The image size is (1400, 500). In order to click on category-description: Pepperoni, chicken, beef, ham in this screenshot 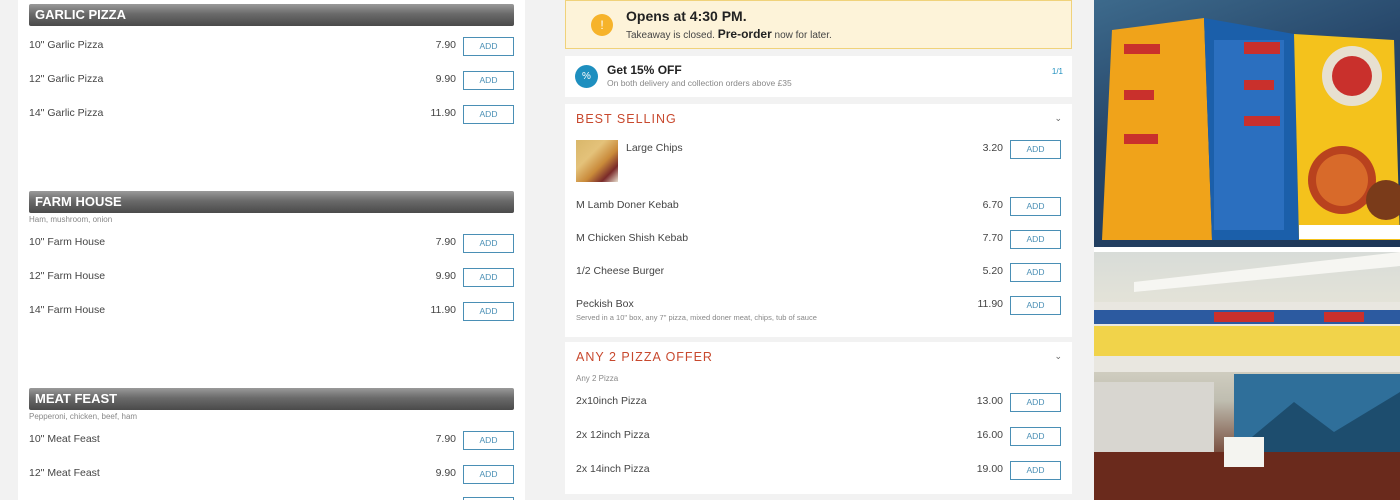, I will do `click(83, 416)`.